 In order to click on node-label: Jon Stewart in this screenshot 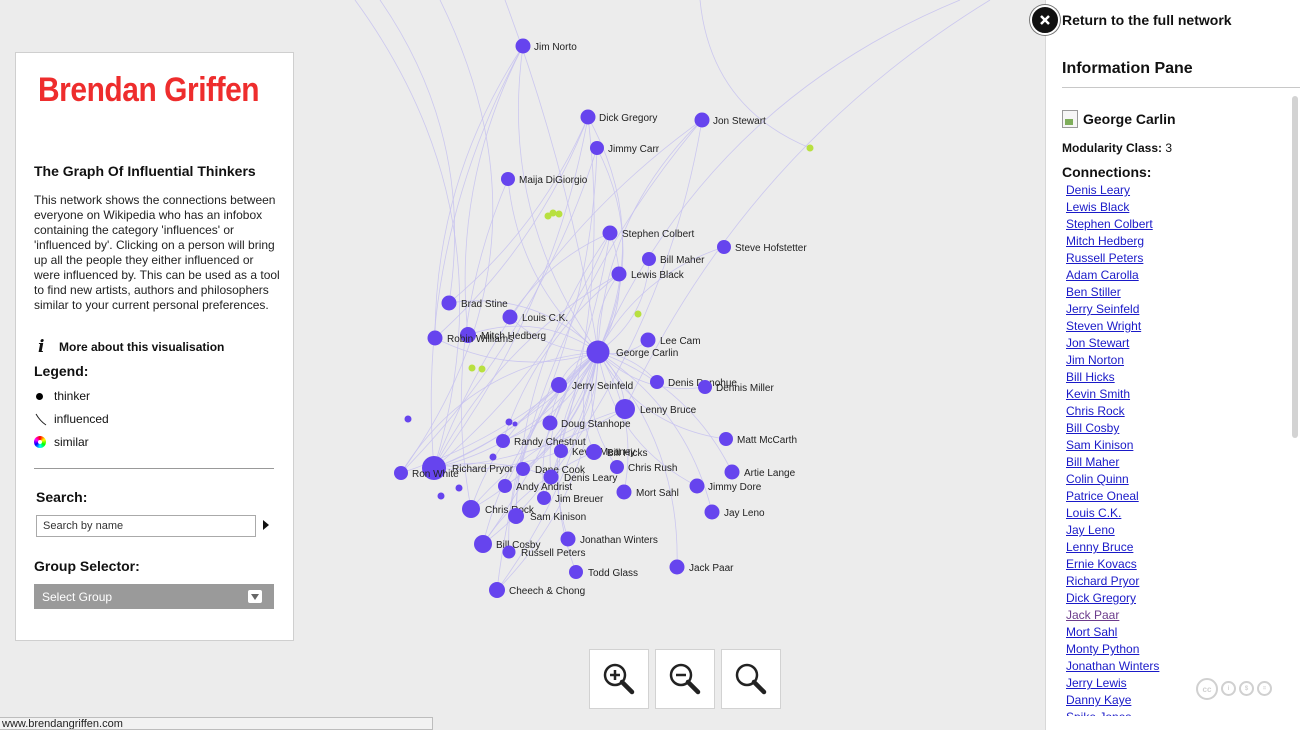, I will do `click(739, 121)`.